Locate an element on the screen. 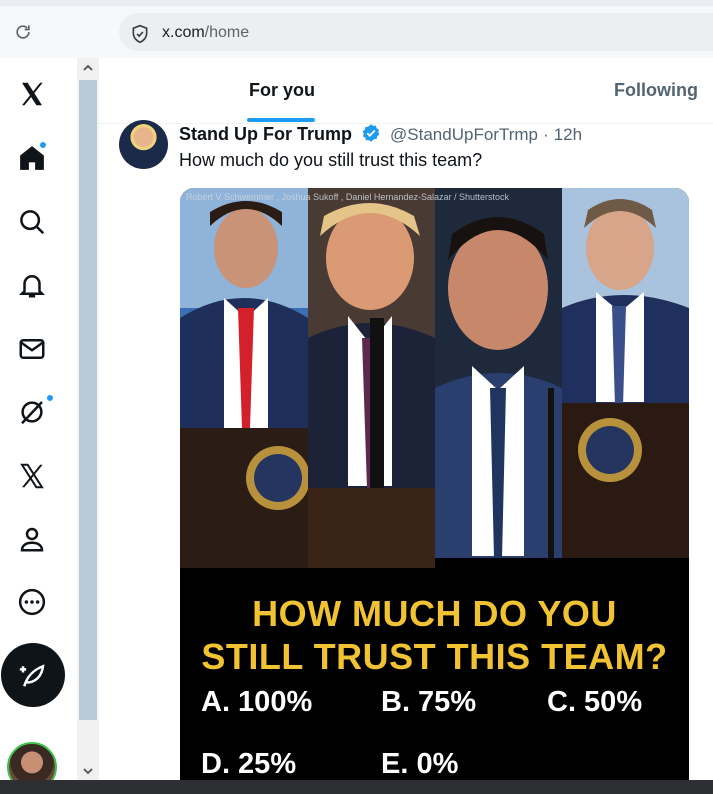 Image resolution: width=713 pixels, height=794 pixels. tweet-text: How much do you still trust this team? is located at coordinates (331, 160).